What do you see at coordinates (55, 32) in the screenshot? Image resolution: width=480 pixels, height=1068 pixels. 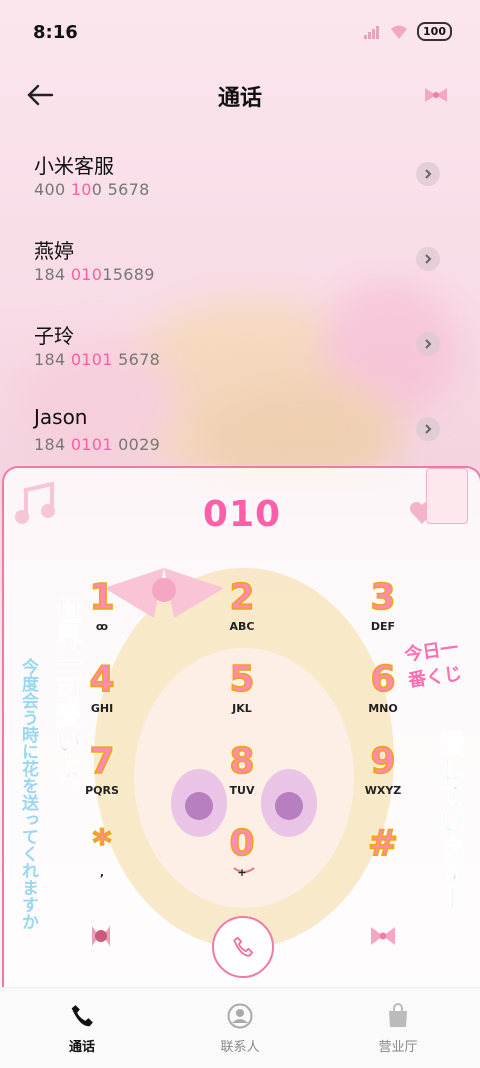 I see `status-time: 8:16` at bounding box center [55, 32].